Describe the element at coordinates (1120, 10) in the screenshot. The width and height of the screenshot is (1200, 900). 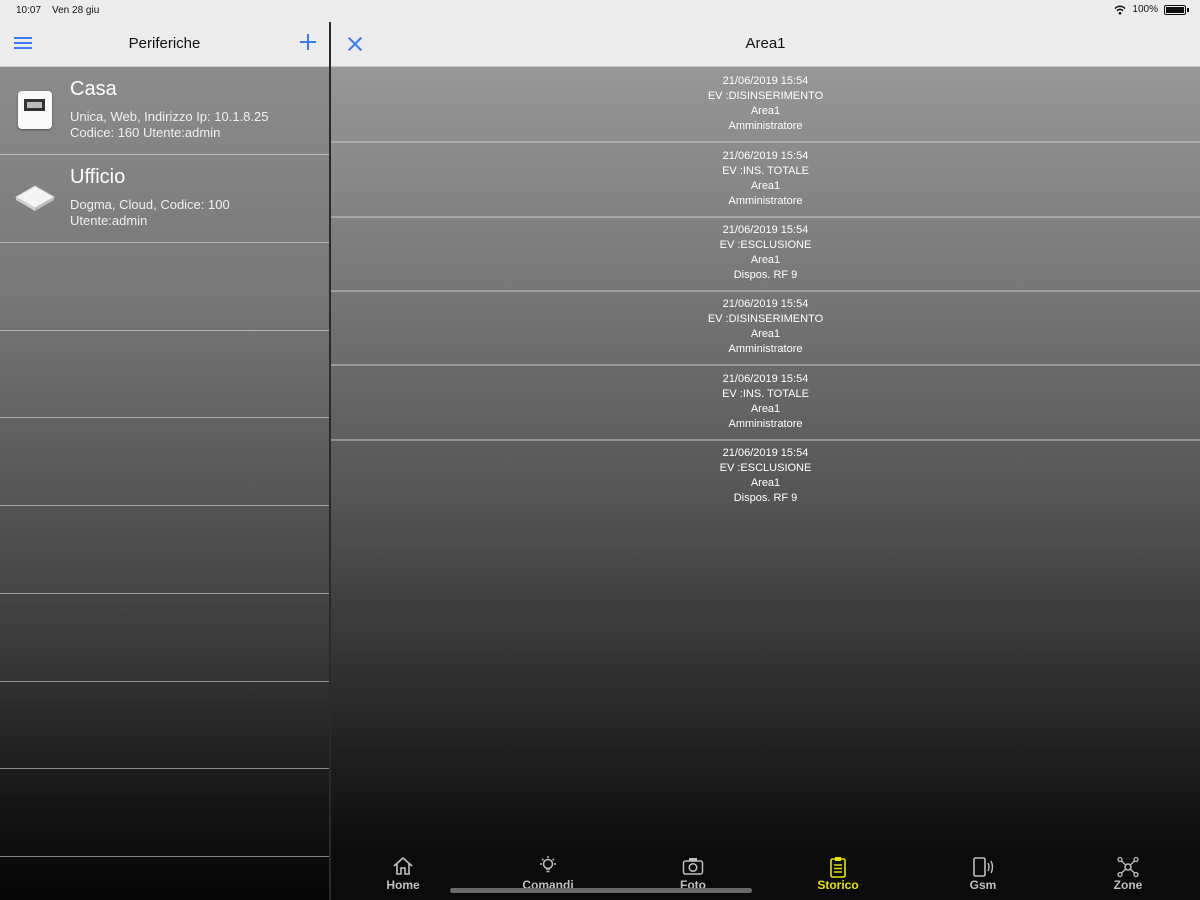
I see `wifi-icon` at that location.